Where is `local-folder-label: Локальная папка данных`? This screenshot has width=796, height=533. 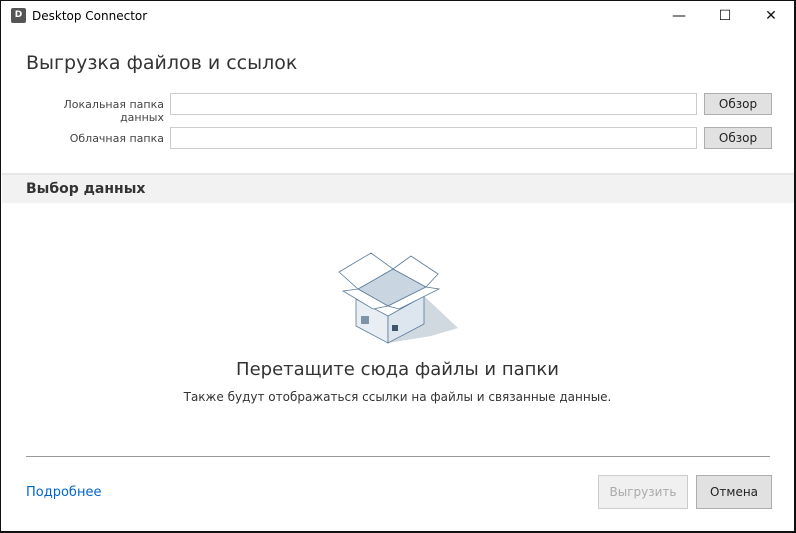 local-folder-label: Локальная папка данных is located at coordinates (113, 111).